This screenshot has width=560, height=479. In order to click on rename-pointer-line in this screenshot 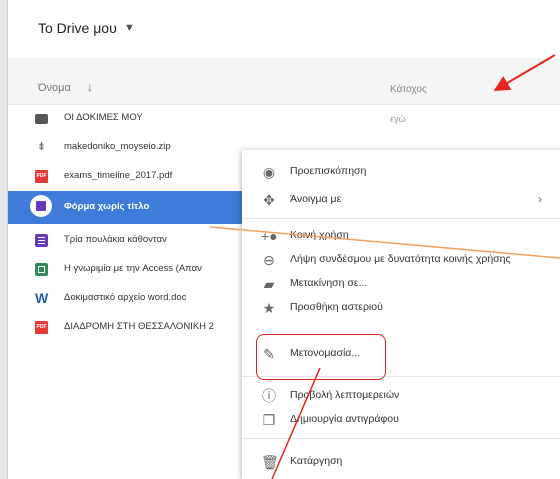, I will do `click(296, 423)`.